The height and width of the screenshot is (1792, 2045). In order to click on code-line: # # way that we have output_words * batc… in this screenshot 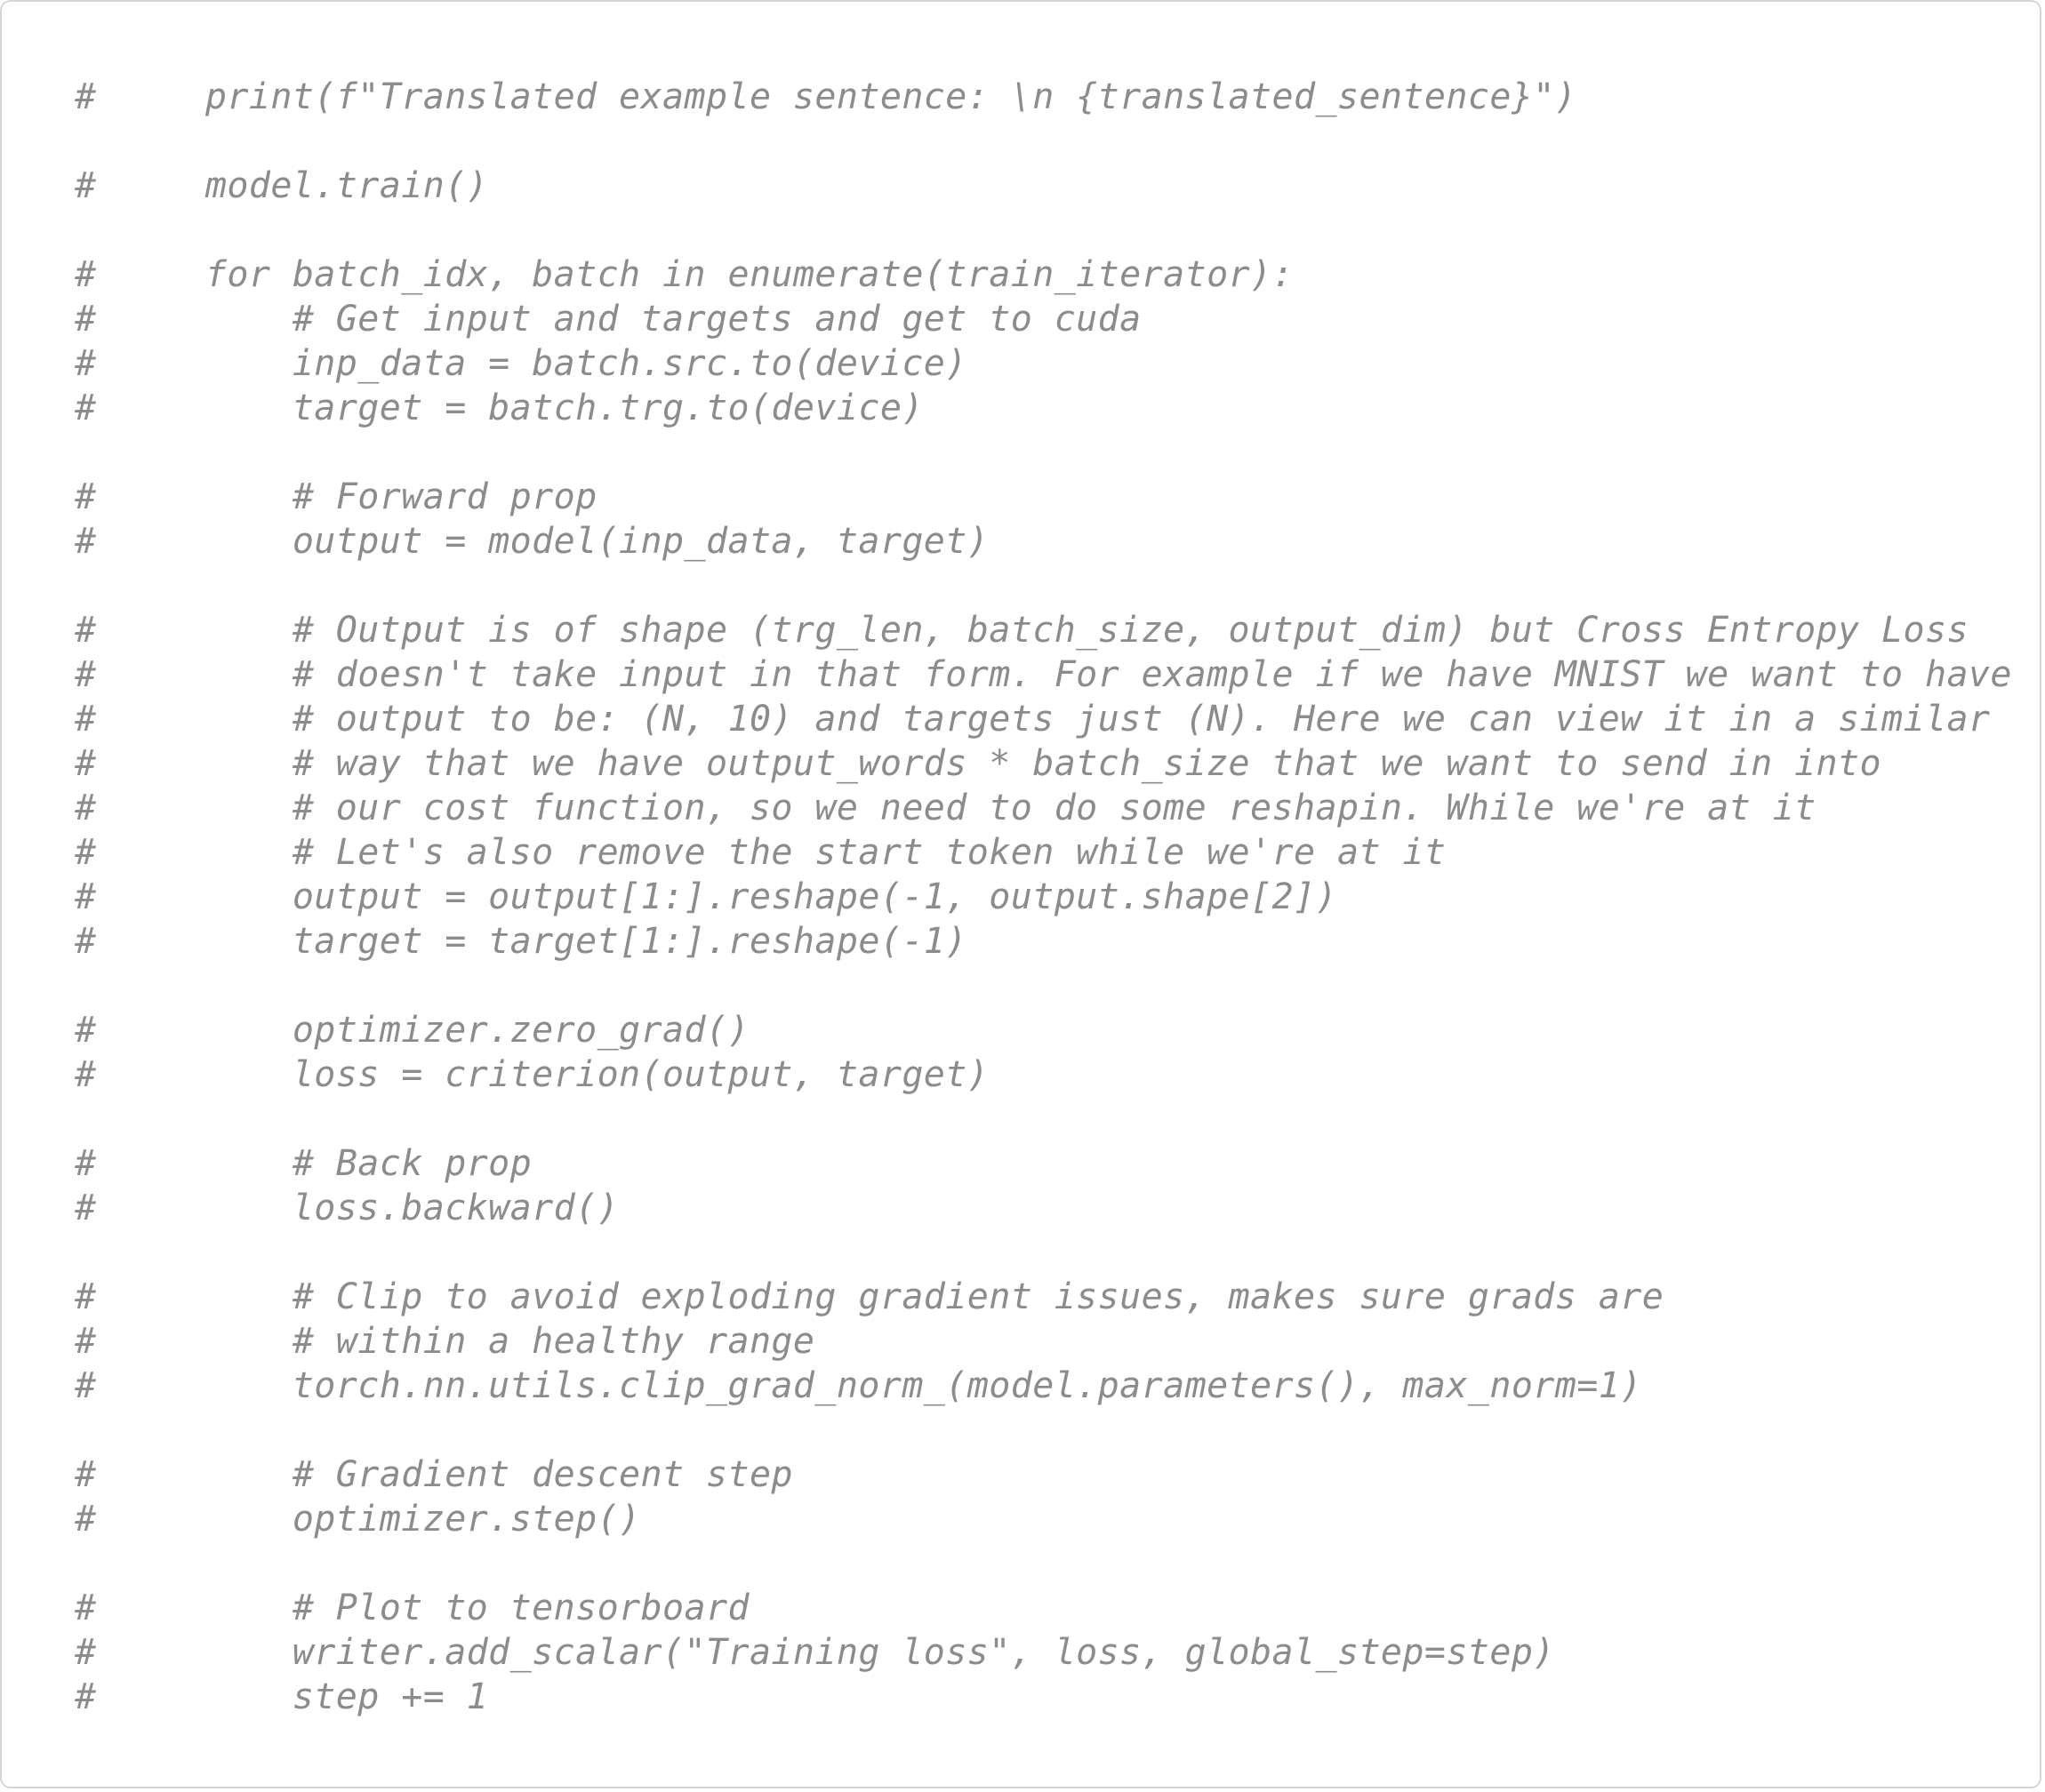, I will do `click(978, 763)`.